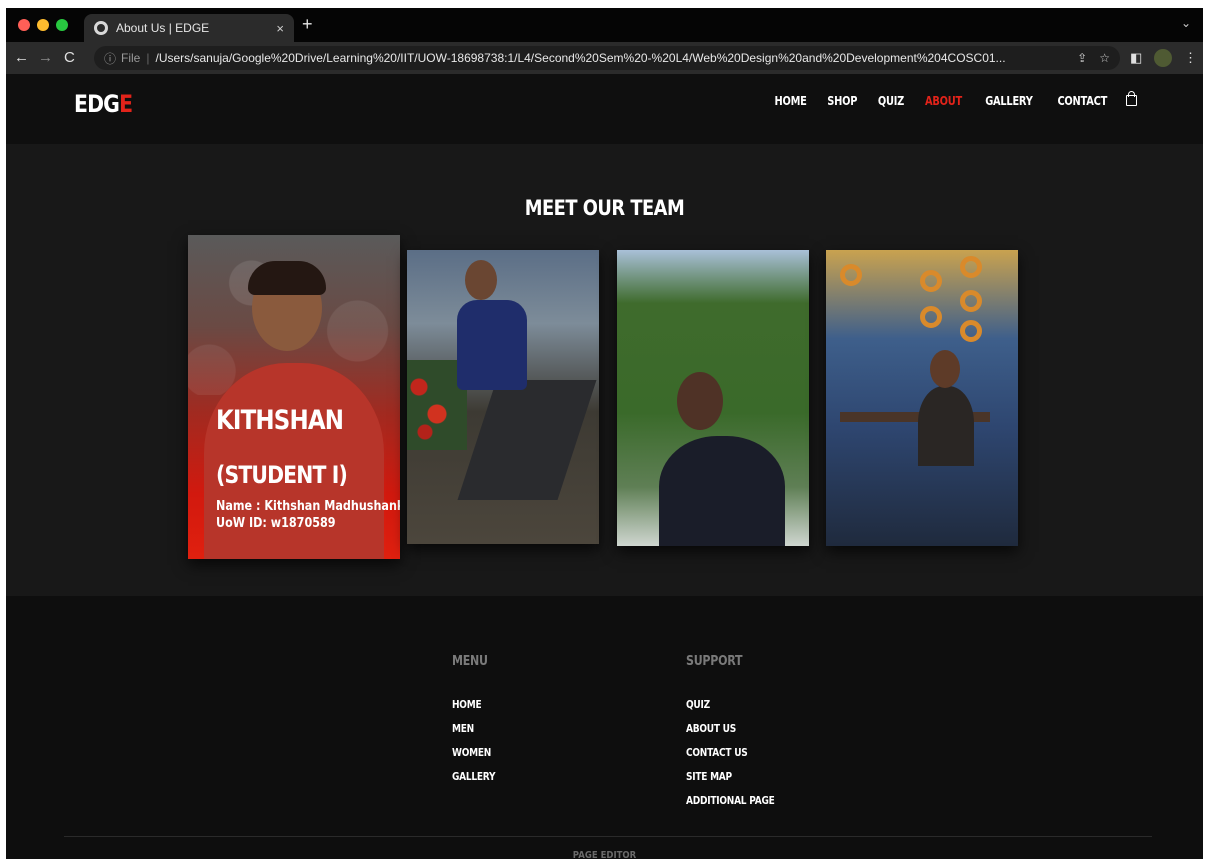 The height and width of the screenshot is (859, 1209). I want to click on footer-link-site-map: SITE MAP, so click(730, 777).